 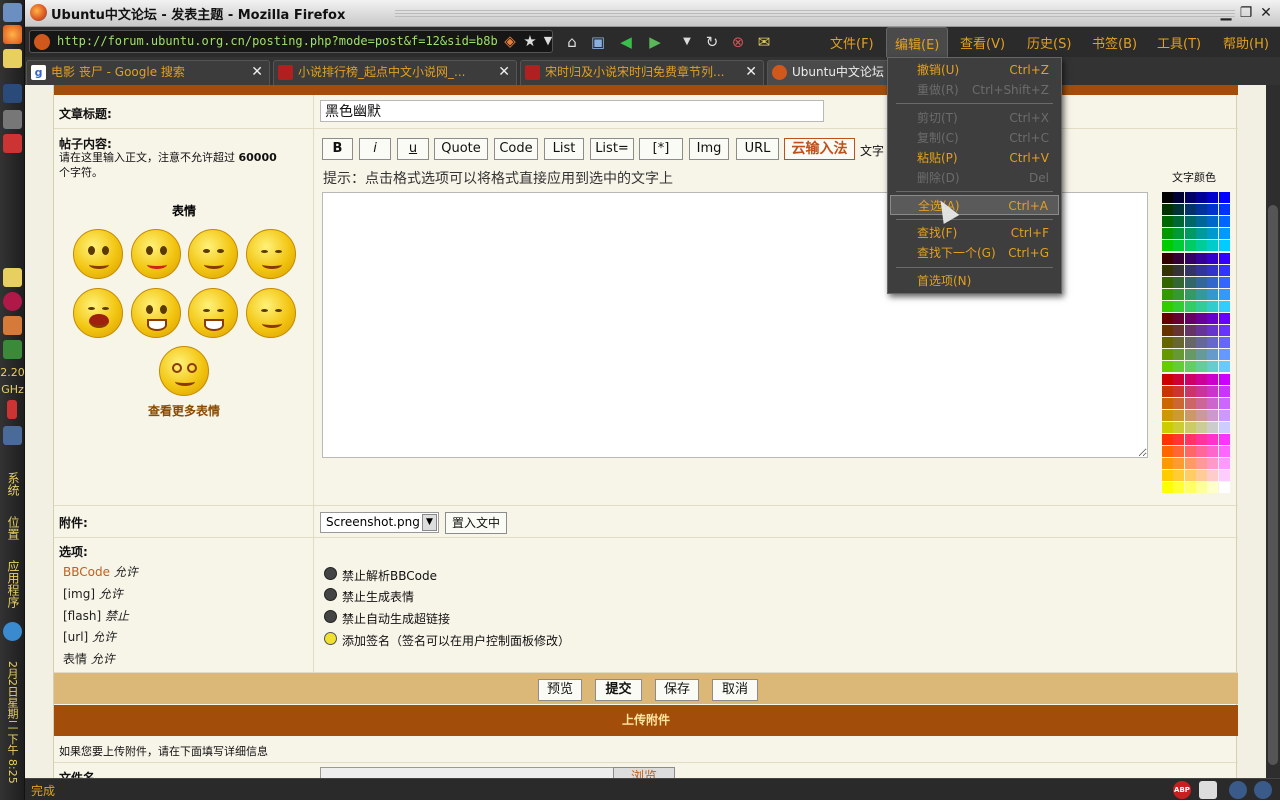 What do you see at coordinates (184, 410) in the screenshot?
I see `more-smilies-link: 查看更多表情` at bounding box center [184, 410].